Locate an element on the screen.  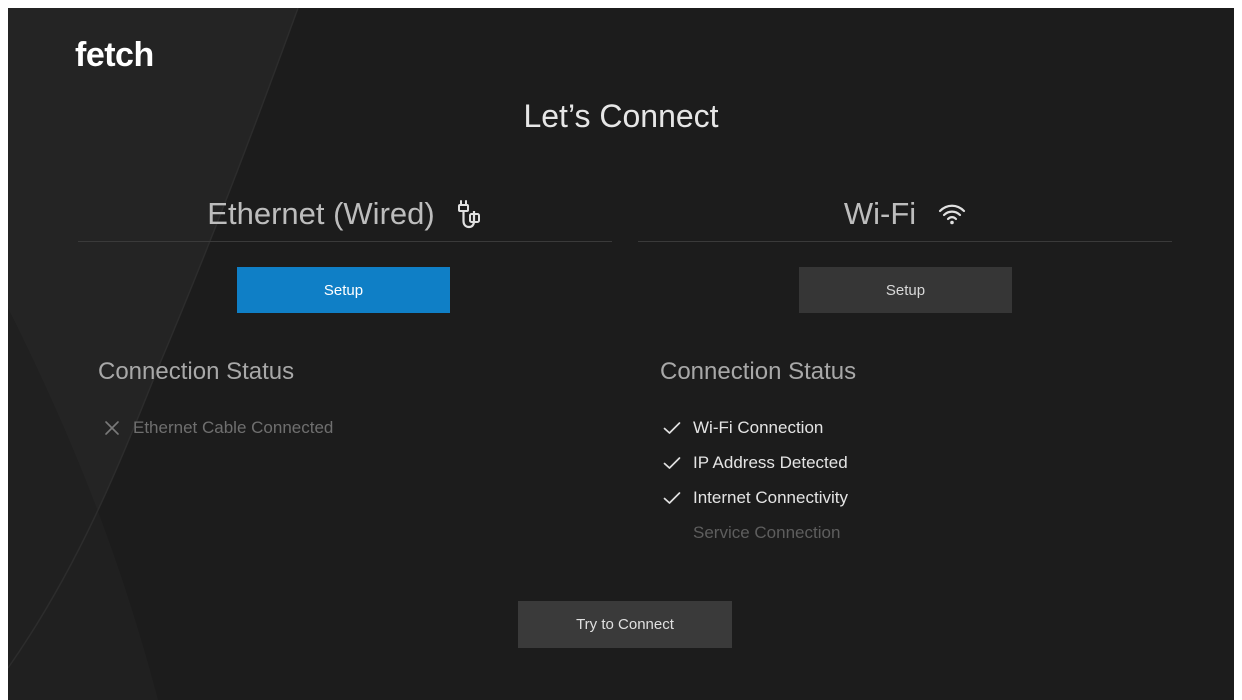
status-item-ethernet-cable: Ethernet Cable Connected is located at coordinates (218, 427).